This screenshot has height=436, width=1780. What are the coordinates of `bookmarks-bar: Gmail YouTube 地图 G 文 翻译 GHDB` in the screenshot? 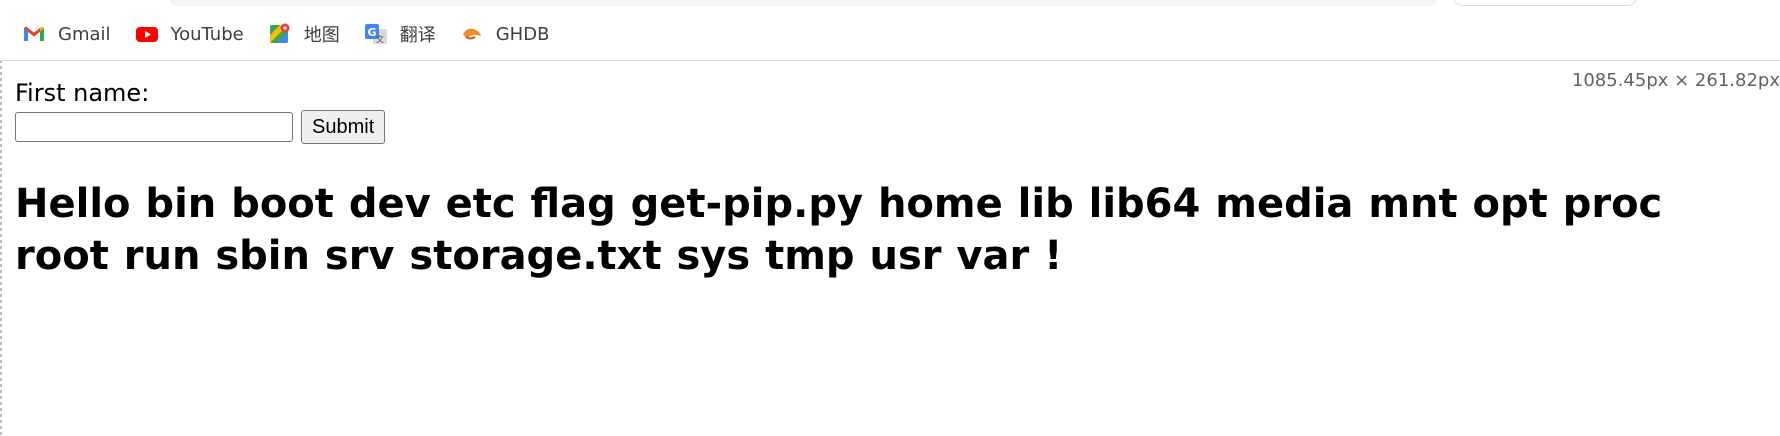 It's located at (285, 34).